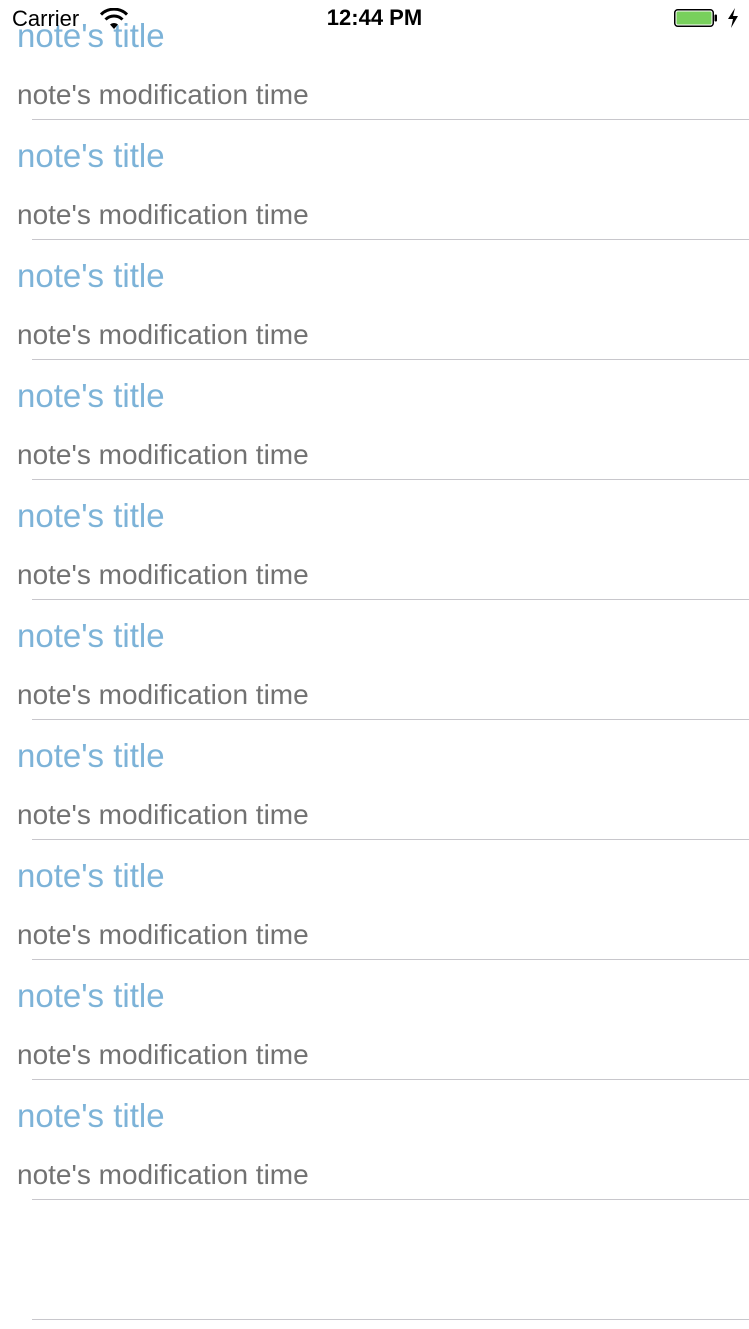 This screenshot has height=1329, width=749. Describe the element at coordinates (374, 1260) in the screenshot. I see `empty-row` at that location.